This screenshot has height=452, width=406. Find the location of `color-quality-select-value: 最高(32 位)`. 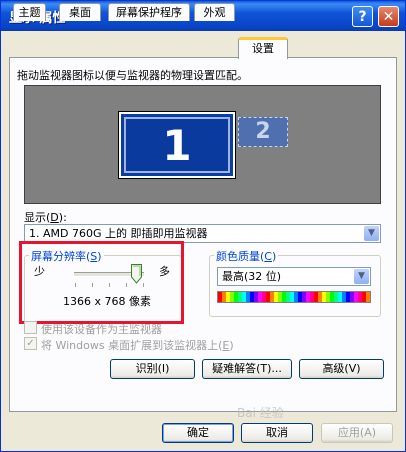

color-quality-select-value: 最高(32 位) is located at coordinates (252, 276).